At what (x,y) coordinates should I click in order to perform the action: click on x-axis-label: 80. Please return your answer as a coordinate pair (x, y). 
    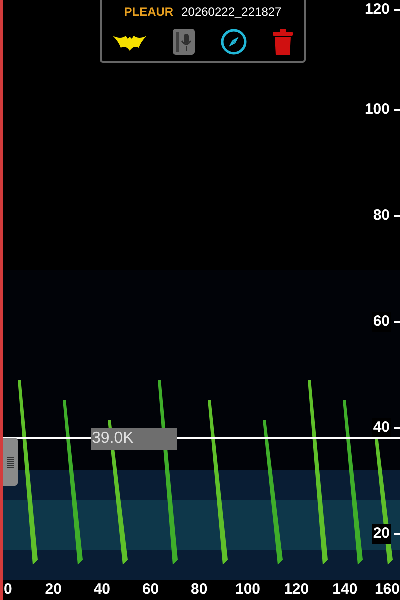
    Looking at the image, I should click on (199, 590).